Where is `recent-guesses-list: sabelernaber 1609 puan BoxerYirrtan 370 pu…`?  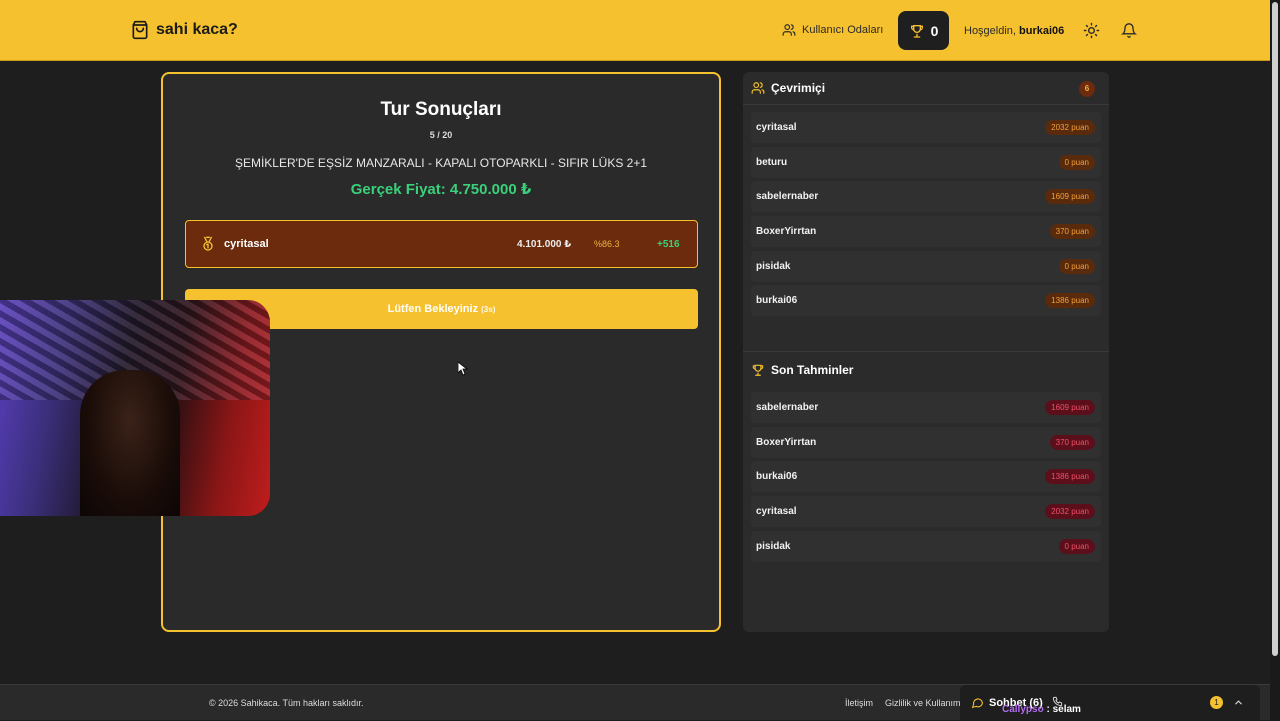 recent-guesses-list: sabelernaber 1609 puan BoxerYirrtan 370 pu… is located at coordinates (926, 478).